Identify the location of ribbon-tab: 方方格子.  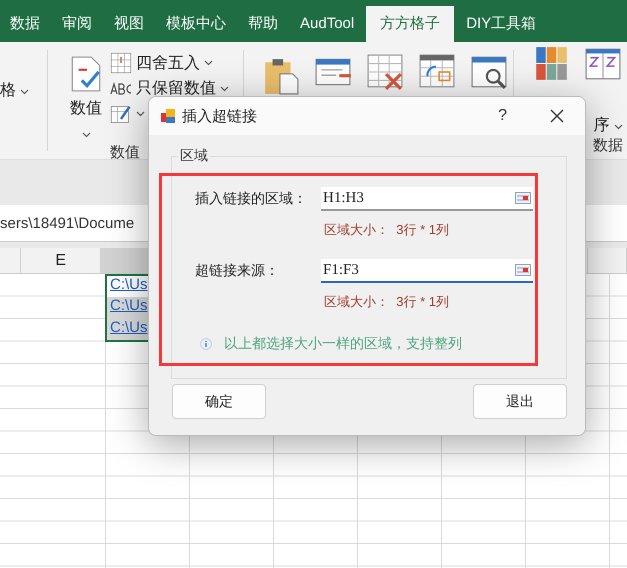
(410, 24).